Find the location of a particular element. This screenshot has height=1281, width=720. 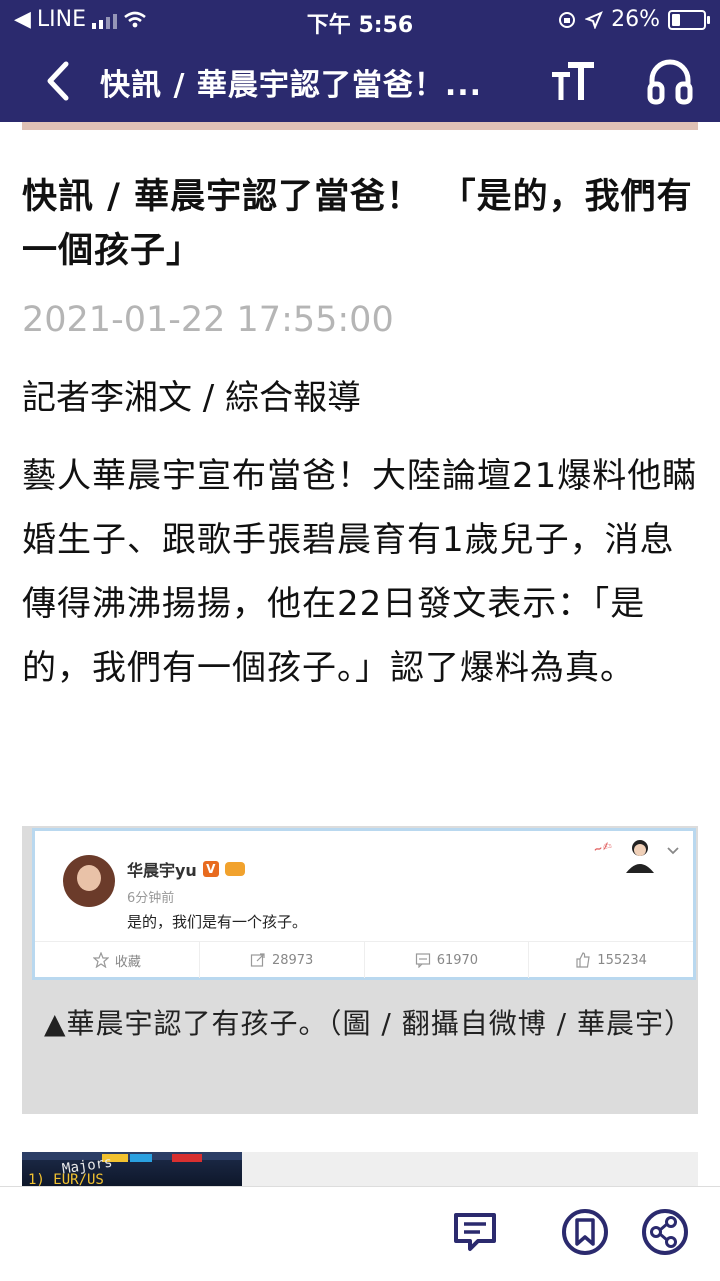

article-byline: 記者李湘文 / 綜合報導 is located at coordinates (192, 398).